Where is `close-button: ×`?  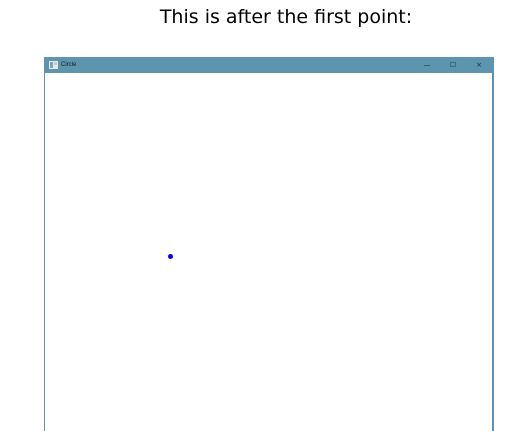
close-button: × is located at coordinates (479, 65).